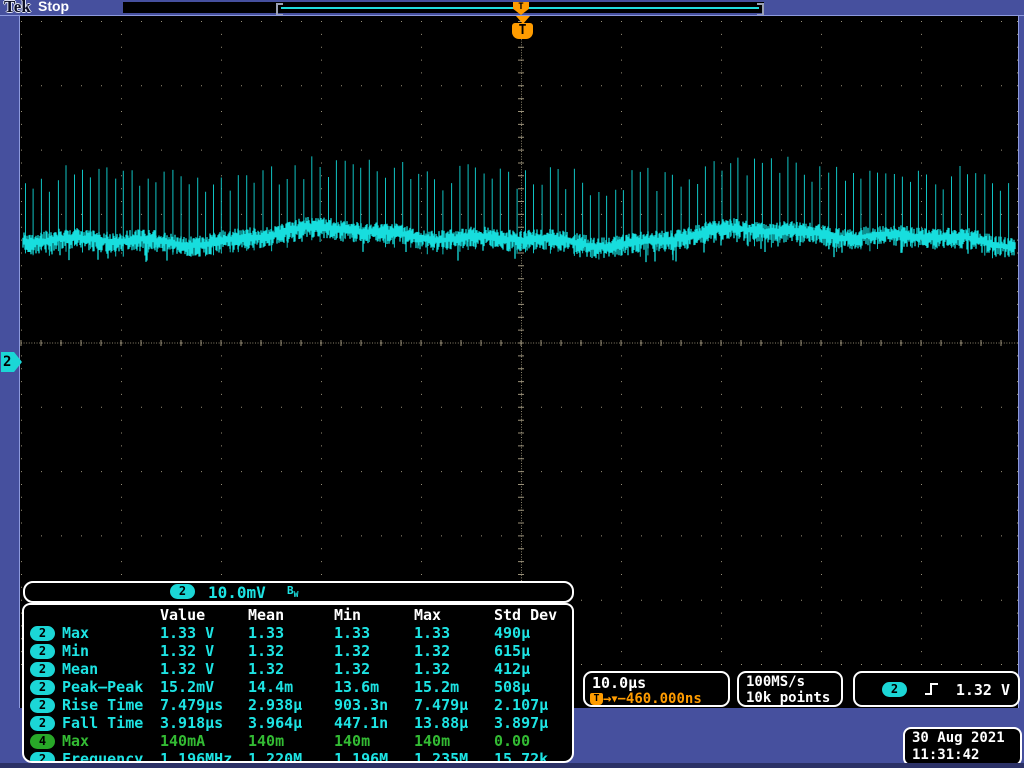 The width and height of the screenshot is (1024, 768). I want to click on trigger-flag-t-icon: T, so click(522, 31).